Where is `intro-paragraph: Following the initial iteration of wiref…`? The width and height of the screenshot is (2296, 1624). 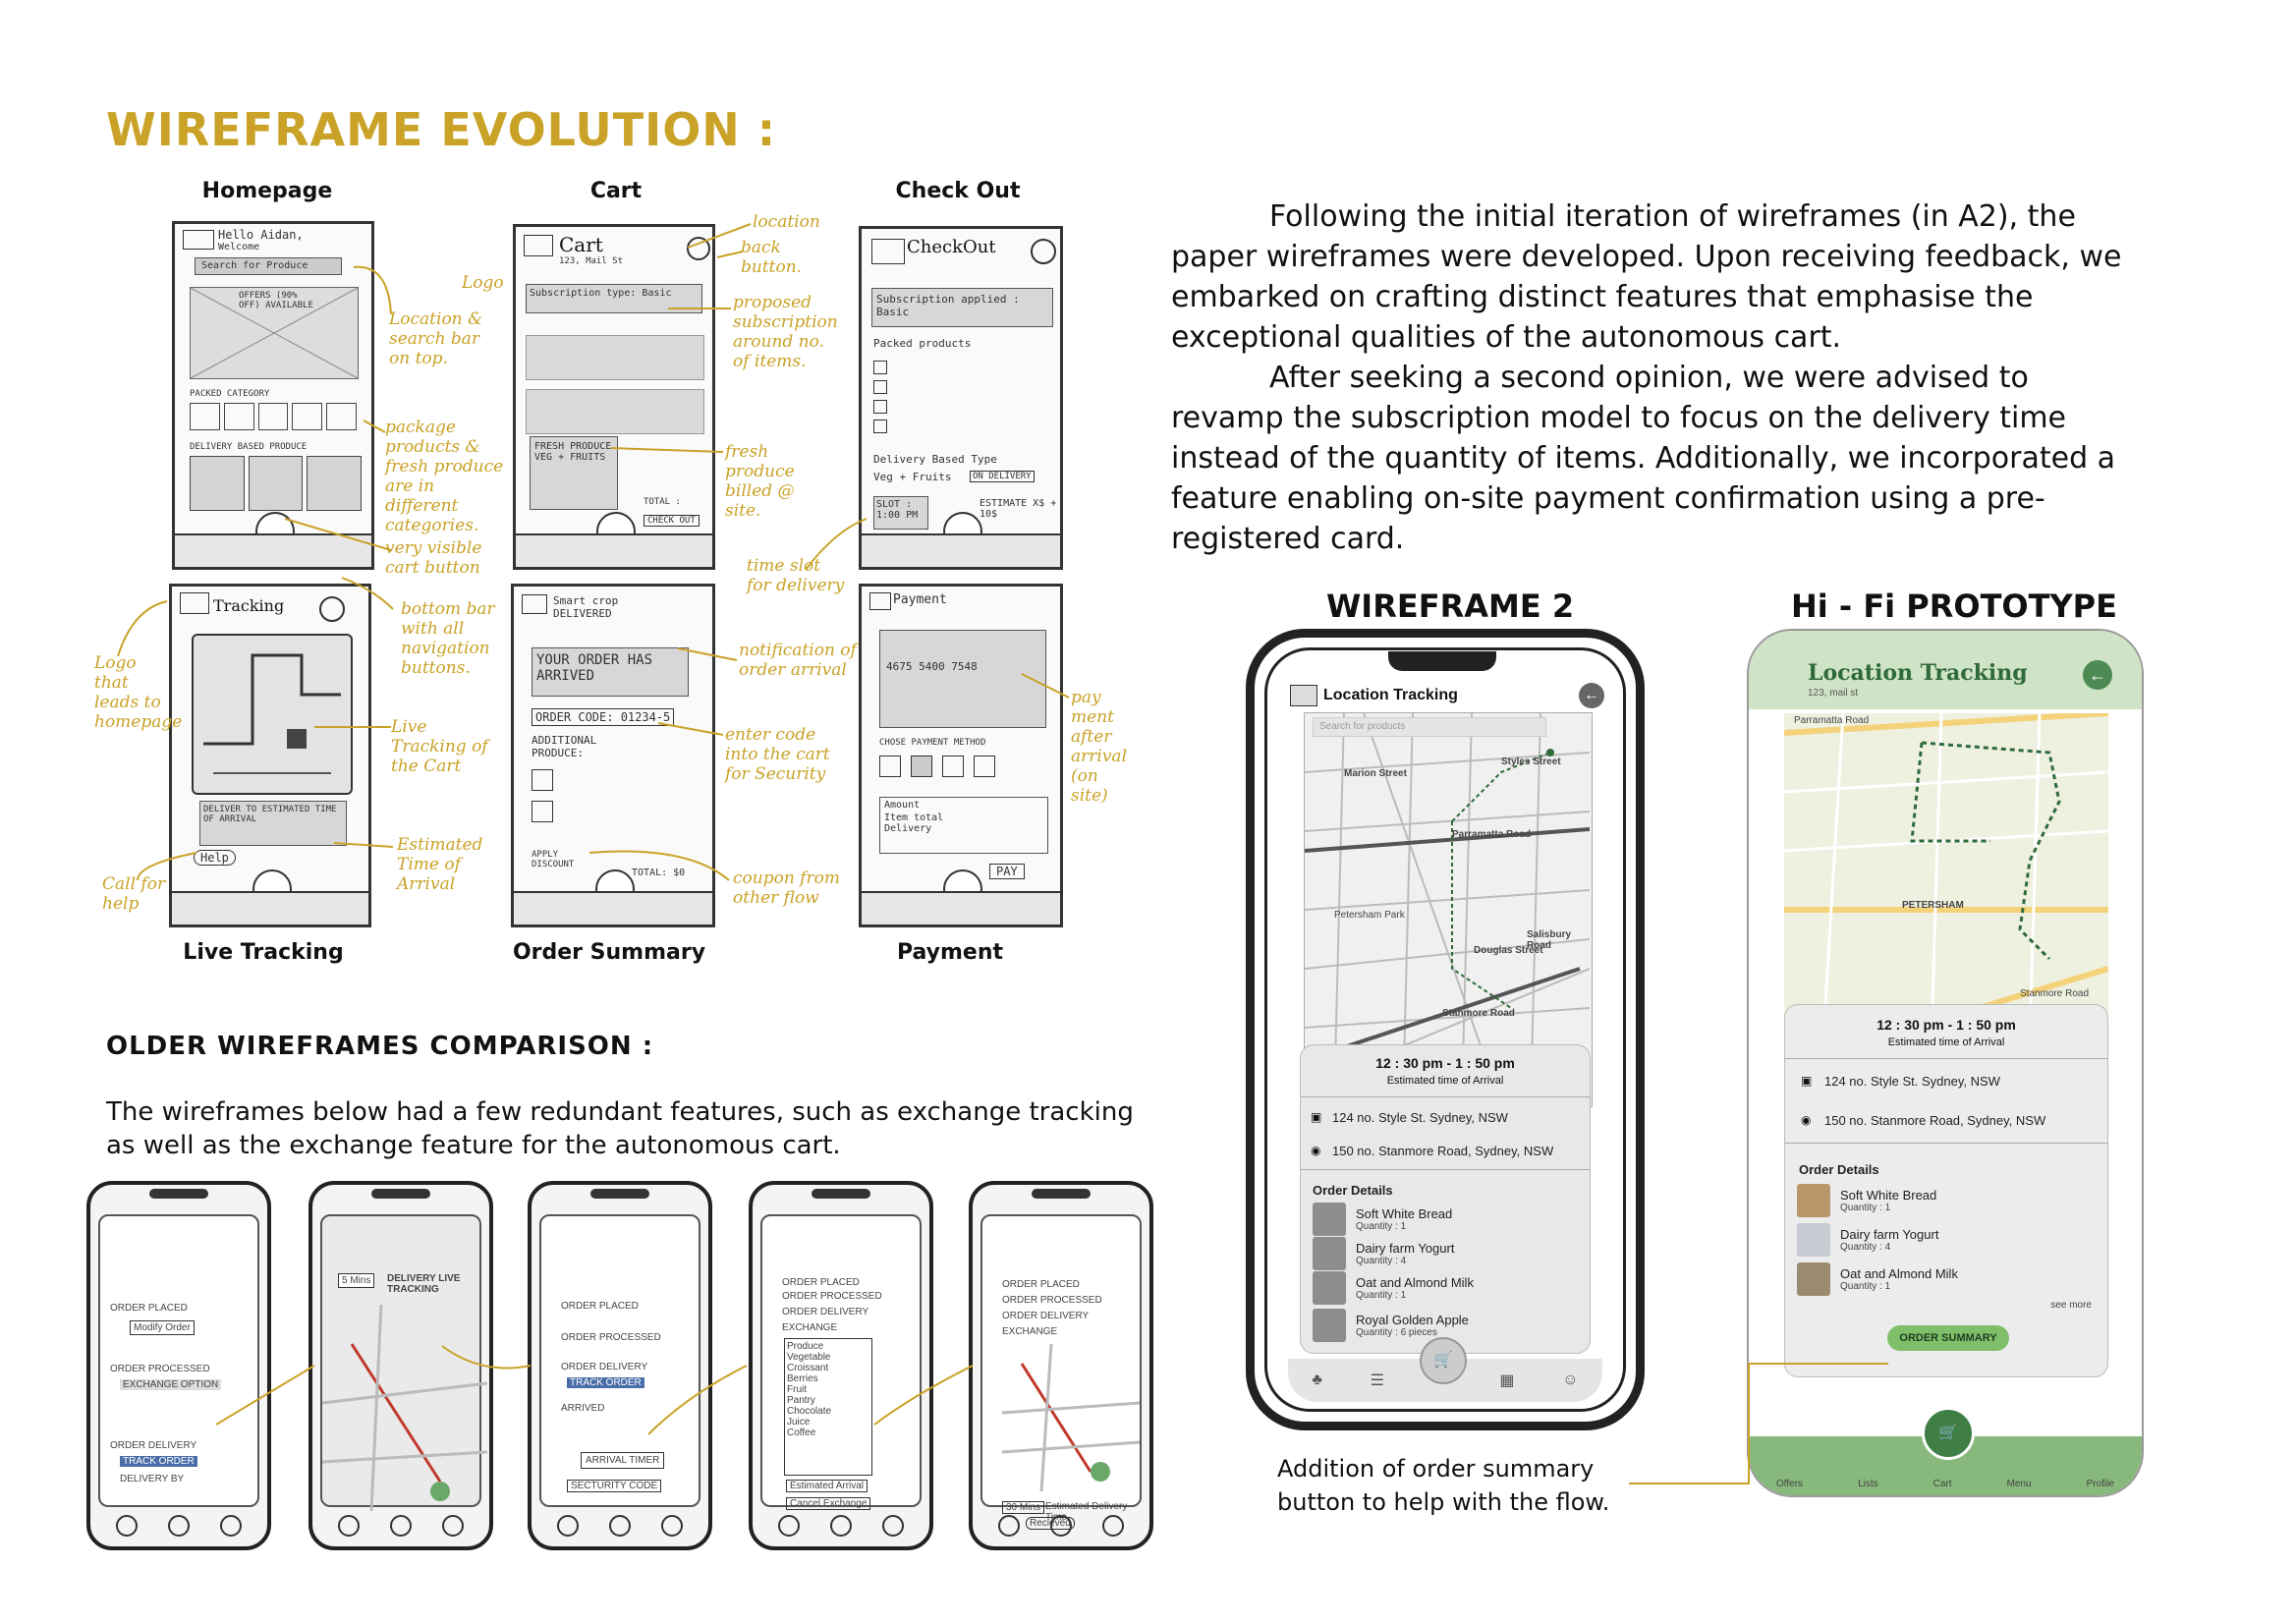
intro-paragraph: Following the initial iteration of wiref… is located at coordinates (1647, 377).